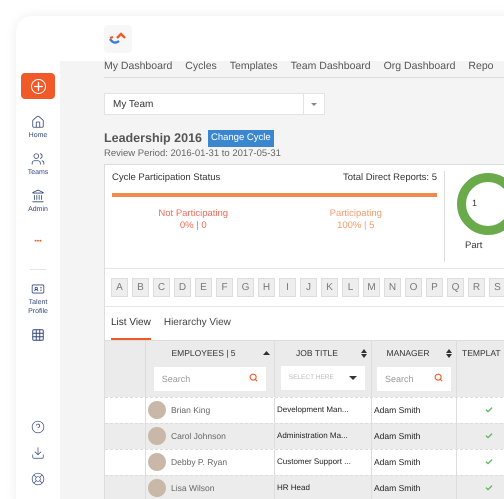  I want to click on logo-icon, so click(118, 38).